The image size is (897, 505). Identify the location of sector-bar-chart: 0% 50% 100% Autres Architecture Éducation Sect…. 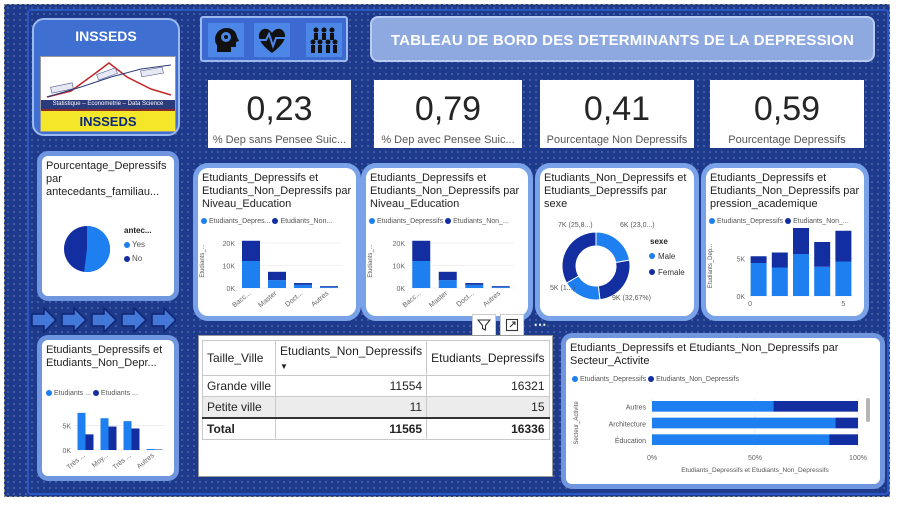
(723, 435).